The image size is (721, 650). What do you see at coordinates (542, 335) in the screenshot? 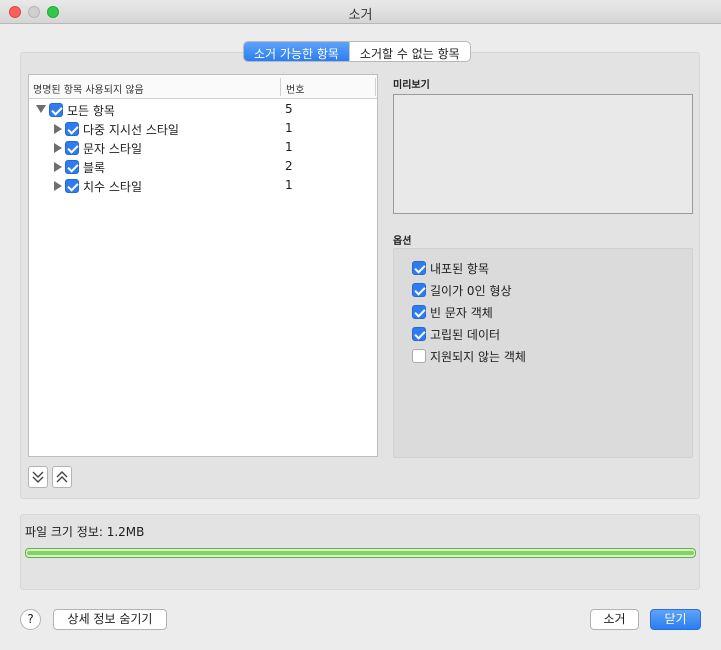
I see `option-orphaned-data: 고립된 데이터` at bounding box center [542, 335].